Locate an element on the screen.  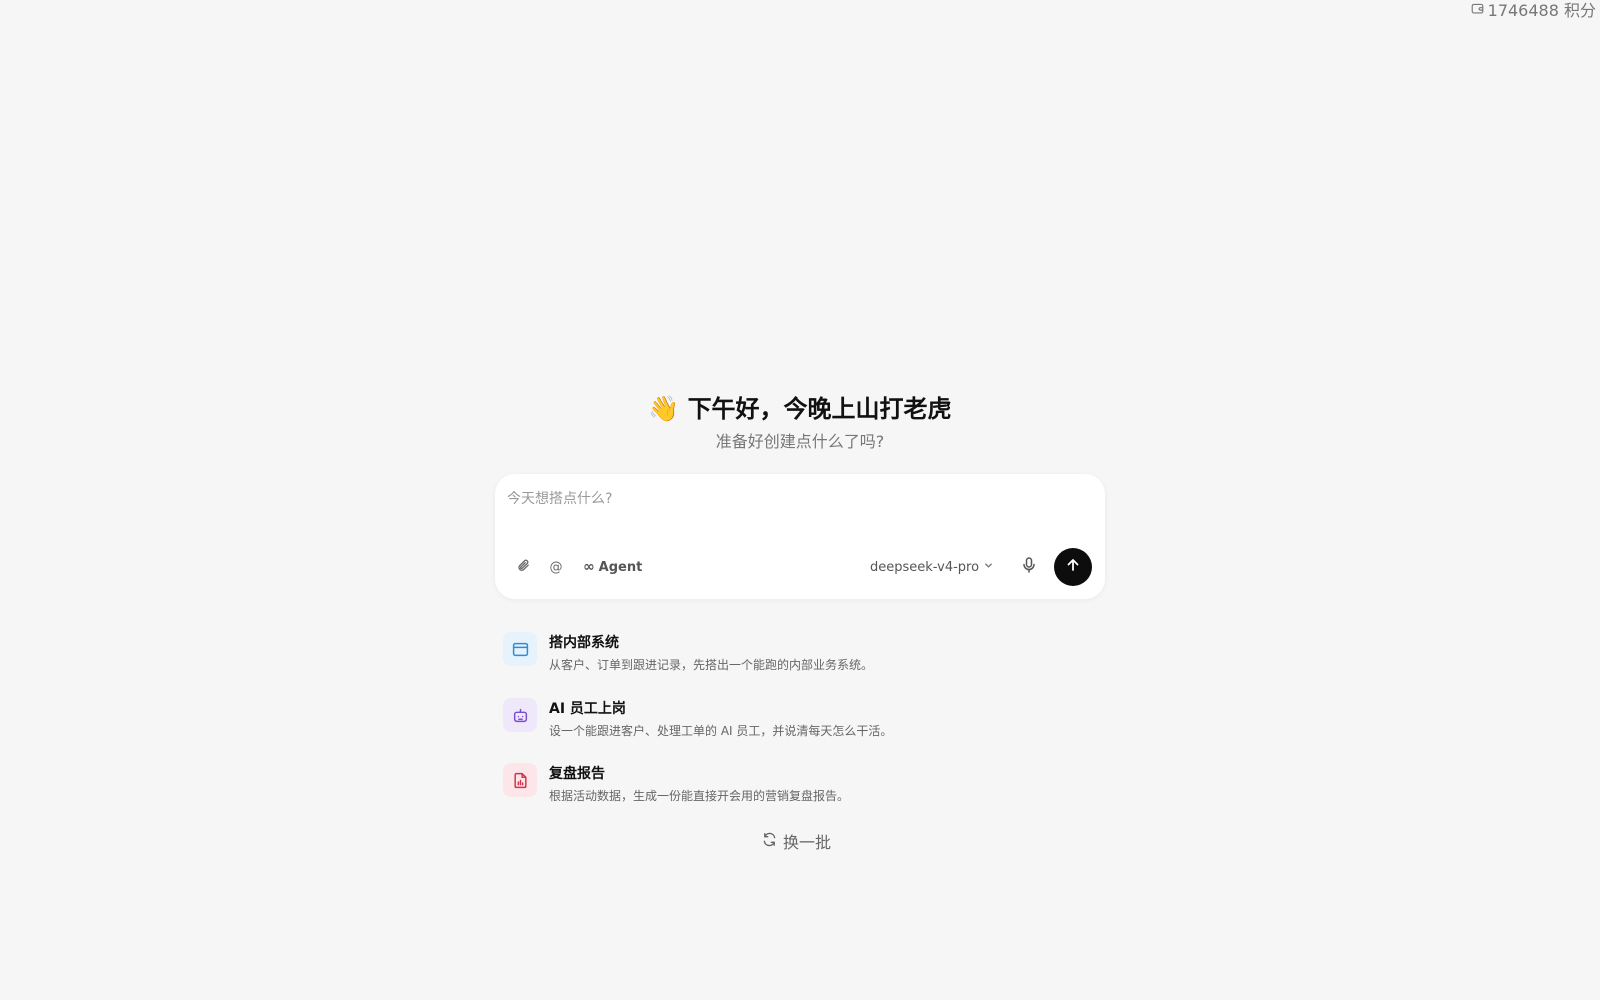
report-file-icon is located at coordinates (520, 780).